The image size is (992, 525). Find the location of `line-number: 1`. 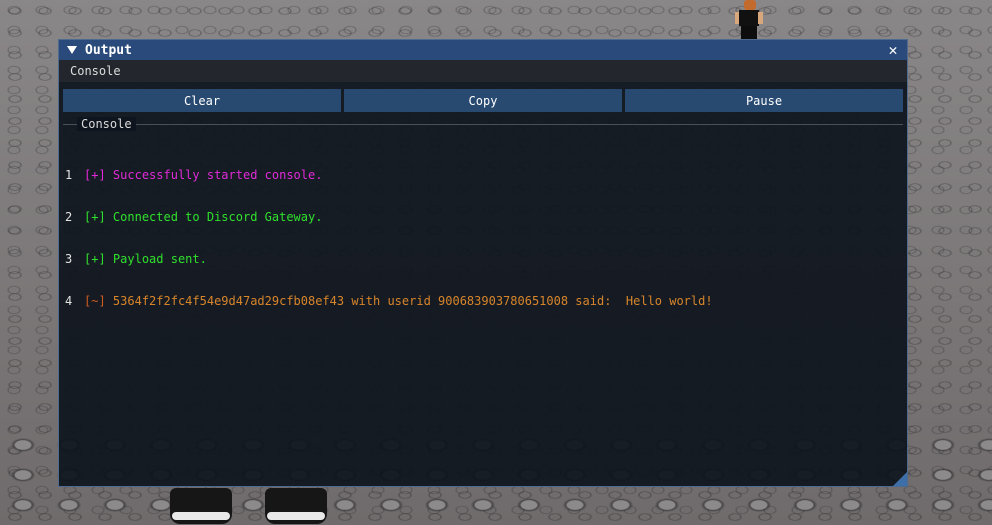

line-number: 1 is located at coordinates (69, 175).